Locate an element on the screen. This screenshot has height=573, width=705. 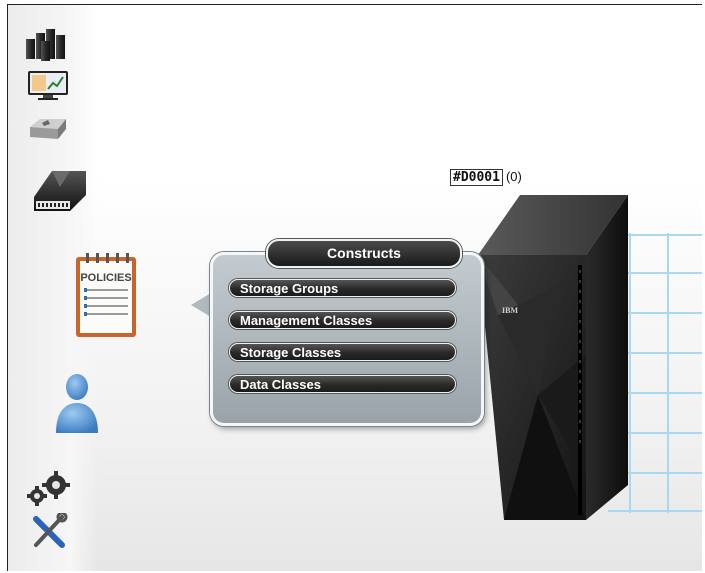
disk-drive-icon is located at coordinates (48, 129).